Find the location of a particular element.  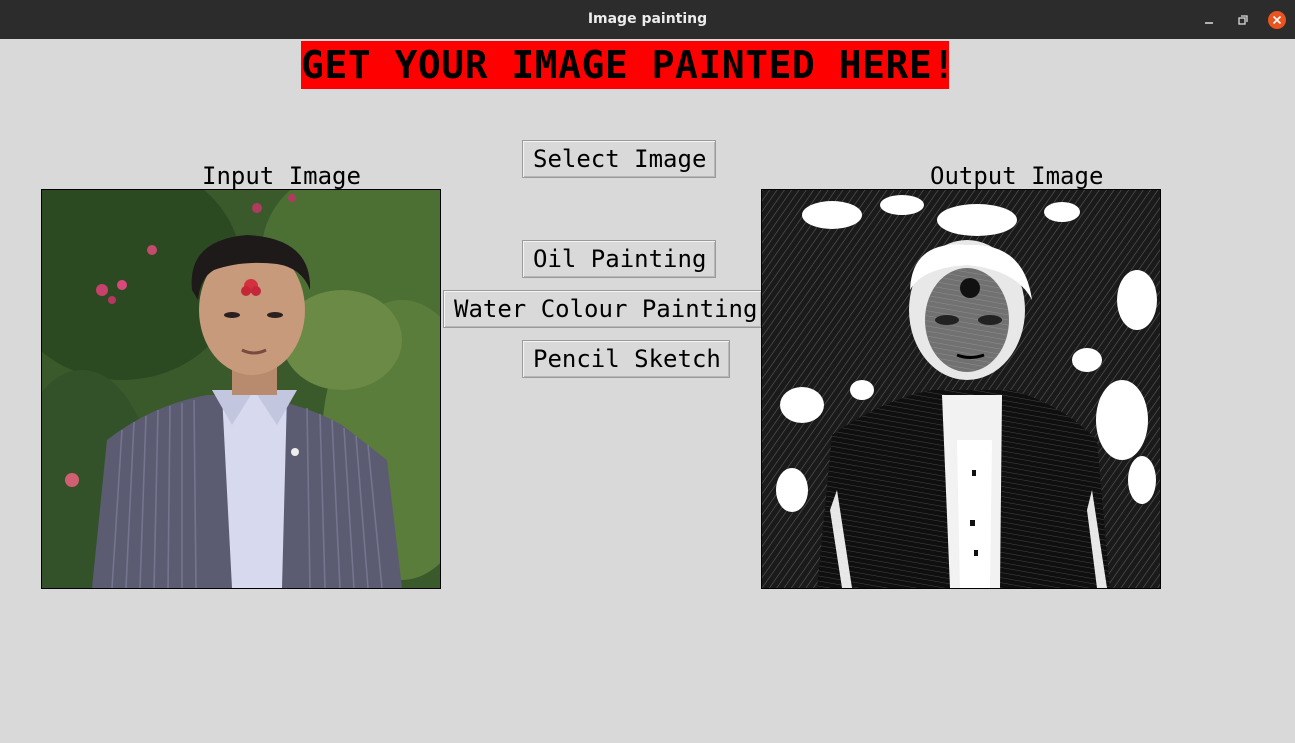

window-title: Image painting is located at coordinates (647, 19).